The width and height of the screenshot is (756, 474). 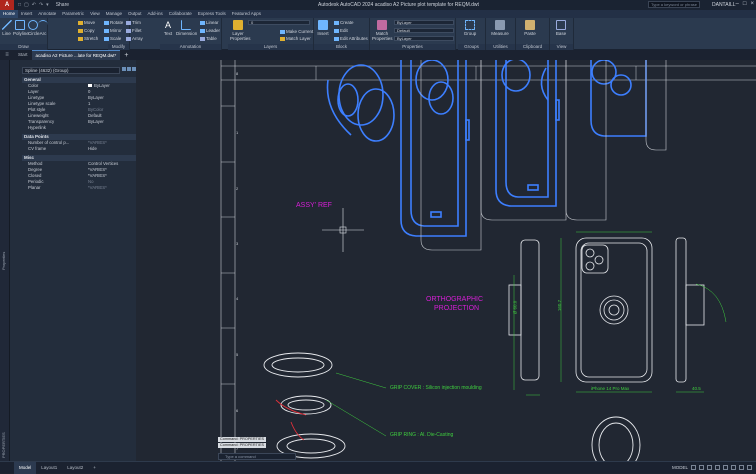 What do you see at coordinates (23, 55) in the screenshot?
I see `tab-start: Start` at bounding box center [23, 55].